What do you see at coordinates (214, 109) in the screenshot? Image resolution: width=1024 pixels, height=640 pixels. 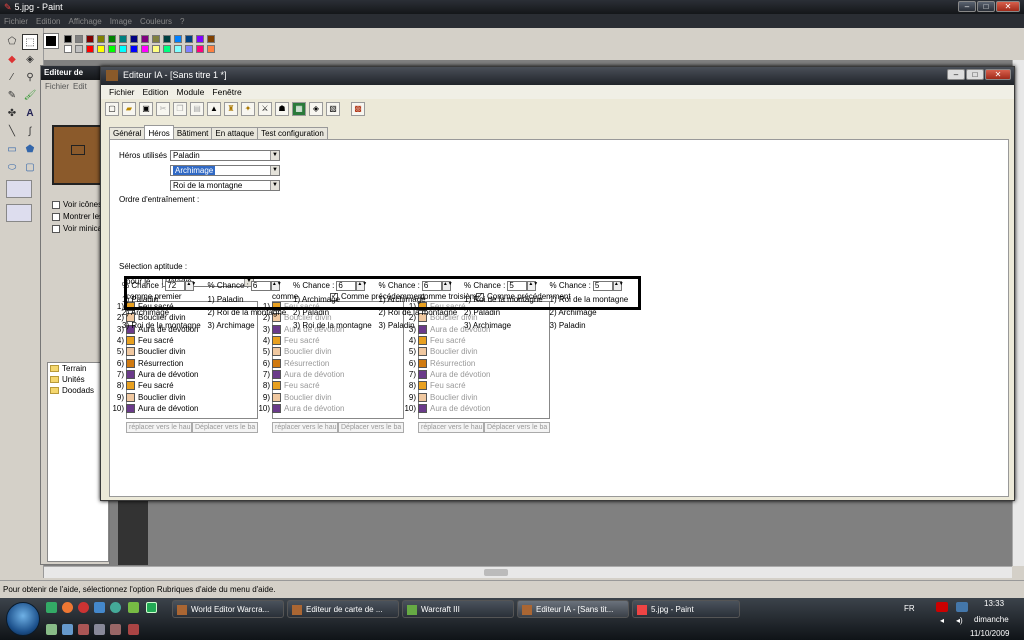 I see `general-icon: ▲` at bounding box center [214, 109].